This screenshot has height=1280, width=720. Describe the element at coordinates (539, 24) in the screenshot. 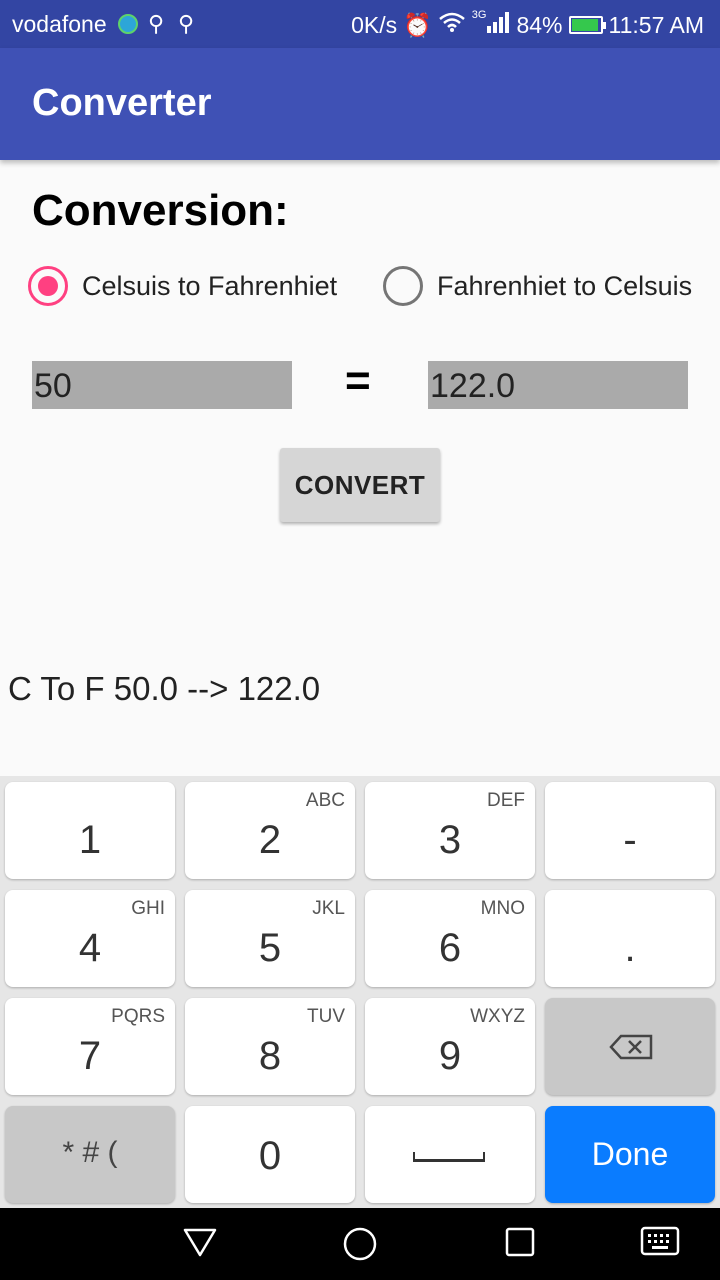

I see `battery-percent: 84%` at that location.